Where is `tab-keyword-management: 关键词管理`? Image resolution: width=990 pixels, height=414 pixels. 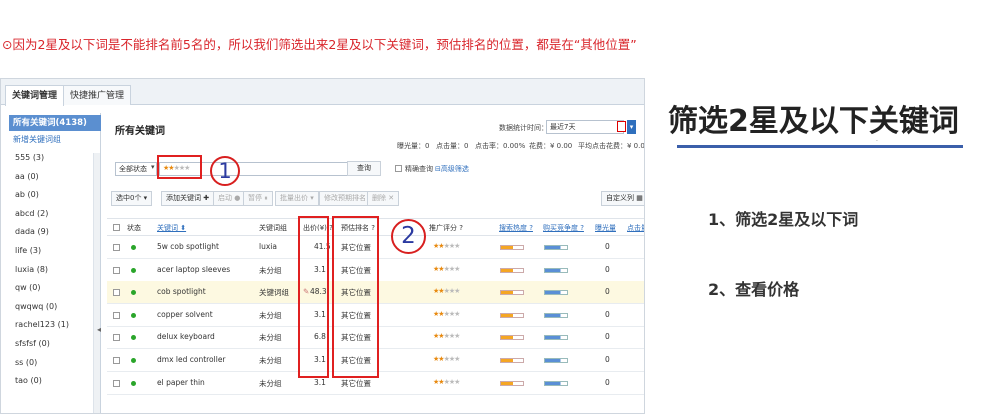 tab-keyword-management: 关键词管理 is located at coordinates (35, 95).